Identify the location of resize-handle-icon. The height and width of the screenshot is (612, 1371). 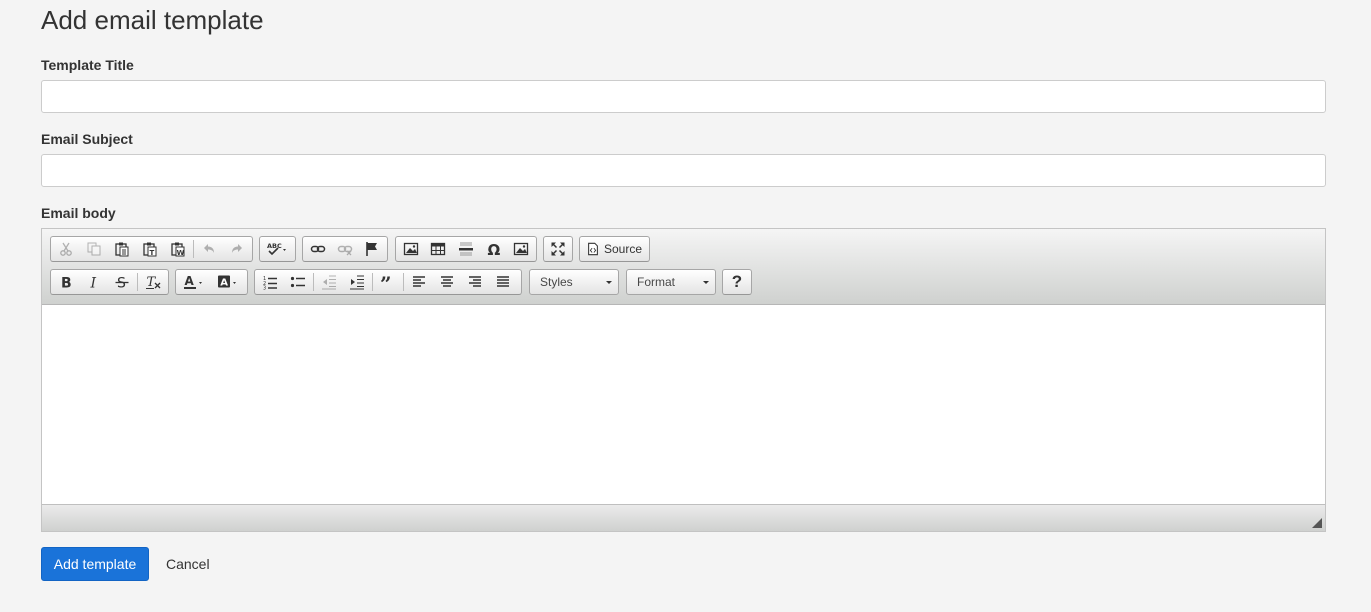
(1317, 523).